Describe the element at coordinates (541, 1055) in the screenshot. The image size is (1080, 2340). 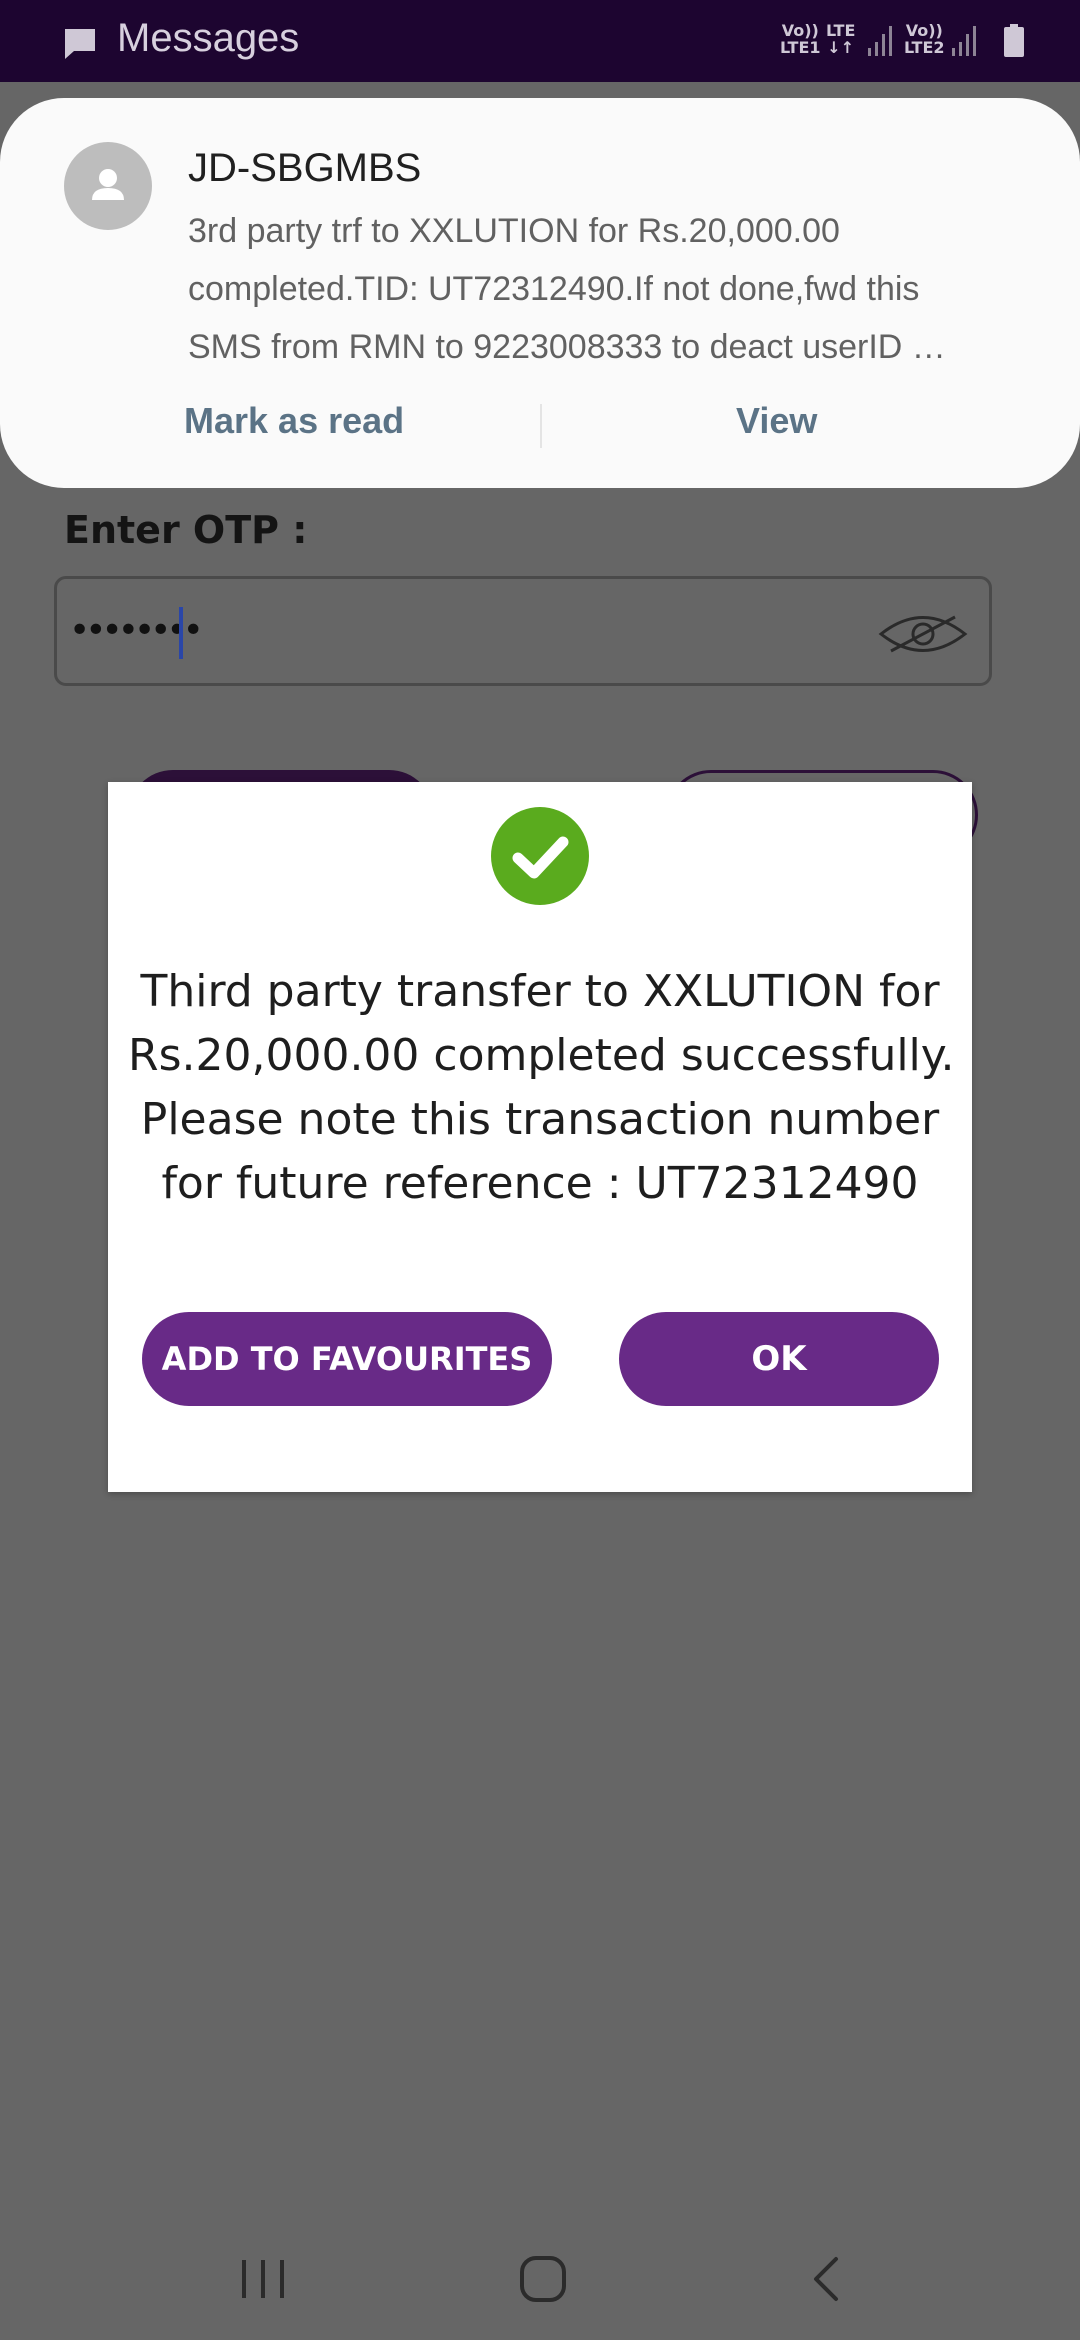
I see `dialog-message-line: Rs.20,000.00 completed successfully.` at that location.